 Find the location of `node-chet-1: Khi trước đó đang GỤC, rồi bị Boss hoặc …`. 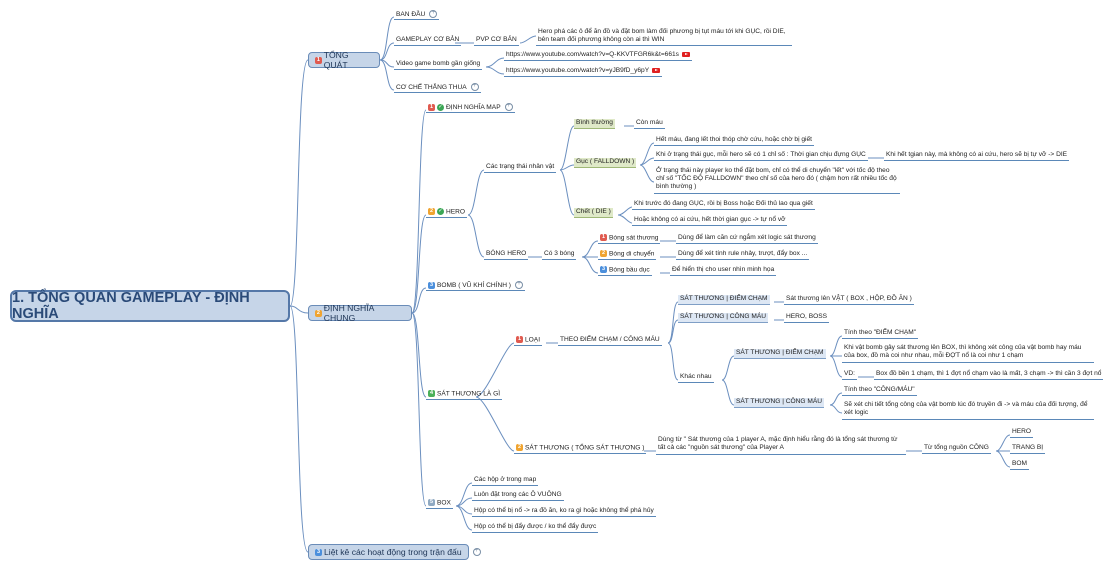

node-chet-1: Khi trước đó đang GỤC, rồi bị Boss hoặc … is located at coordinates (723, 205).